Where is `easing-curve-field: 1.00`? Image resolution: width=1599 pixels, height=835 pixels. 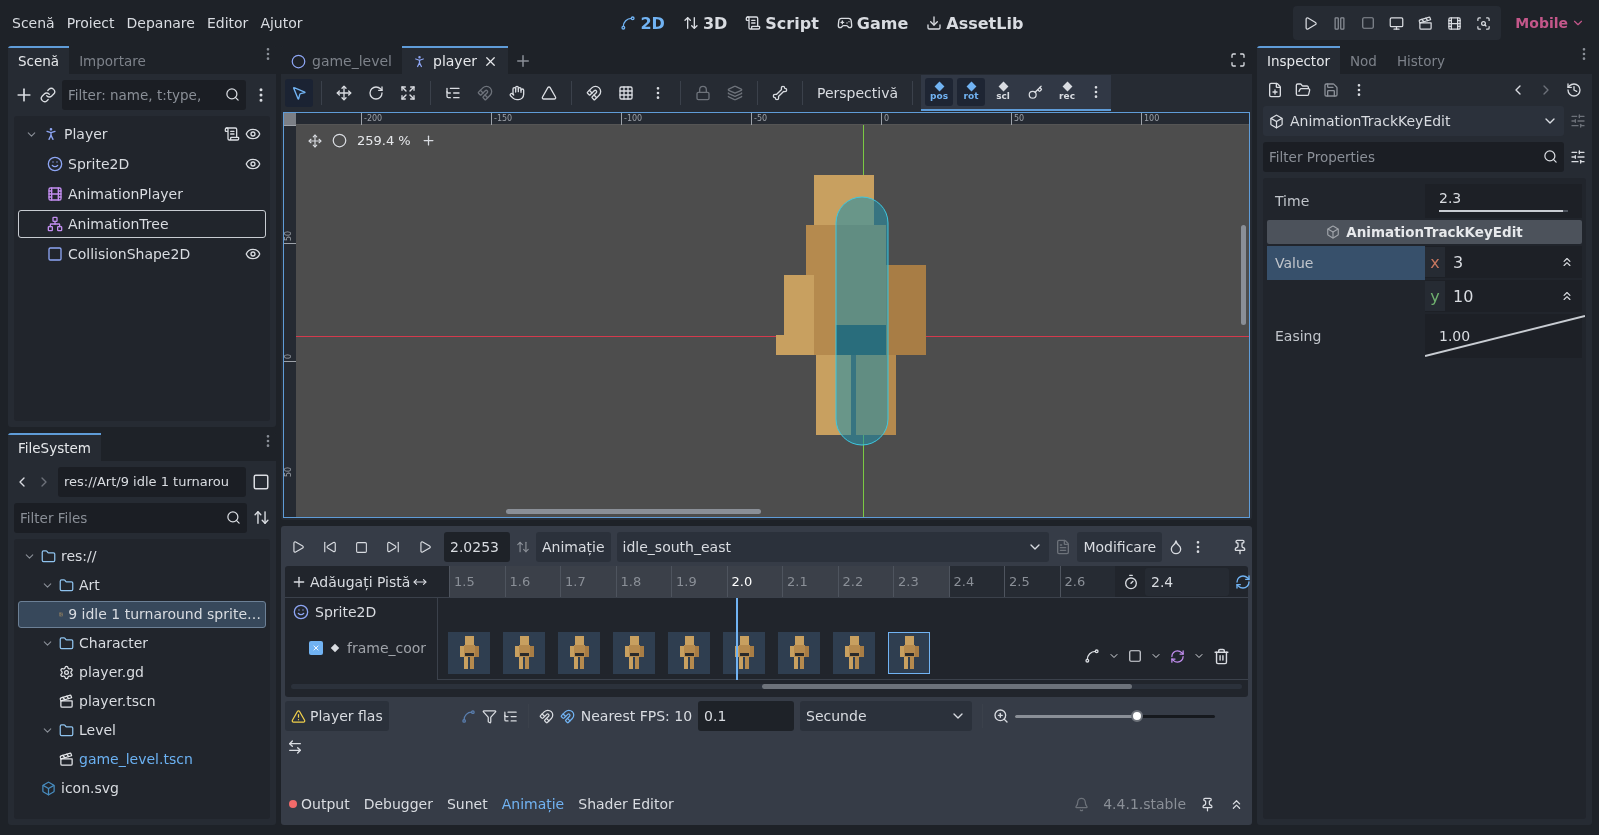
easing-curve-field: 1.00 is located at coordinates (1503, 336).